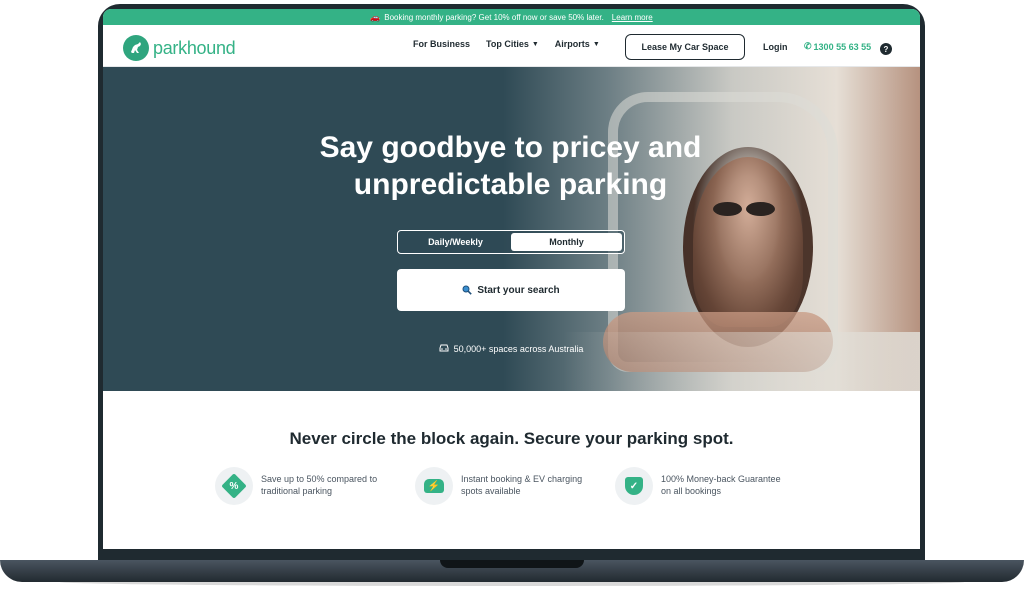 The height and width of the screenshot is (590, 1024). I want to click on spaces-text: 50,000+ spaces across Australia, so click(518, 348).